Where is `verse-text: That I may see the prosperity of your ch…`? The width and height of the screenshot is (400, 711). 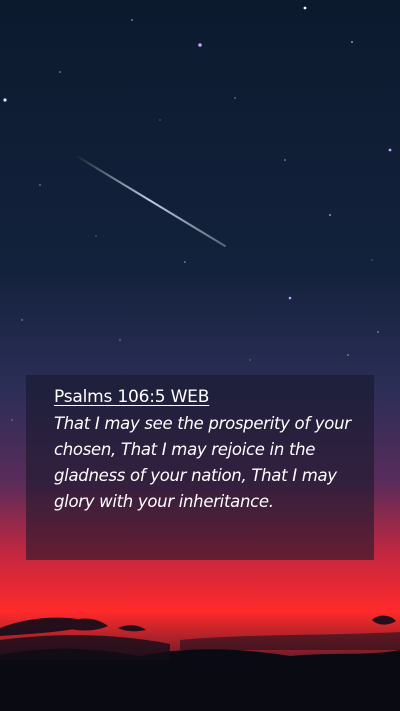 verse-text: That I may see the prosperity of your ch… is located at coordinates (202, 462).